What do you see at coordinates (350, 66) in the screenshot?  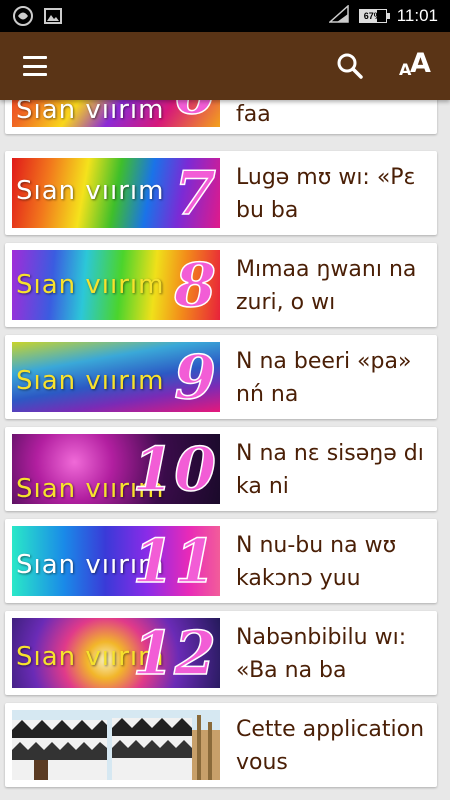 I see `search-icon` at bounding box center [350, 66].